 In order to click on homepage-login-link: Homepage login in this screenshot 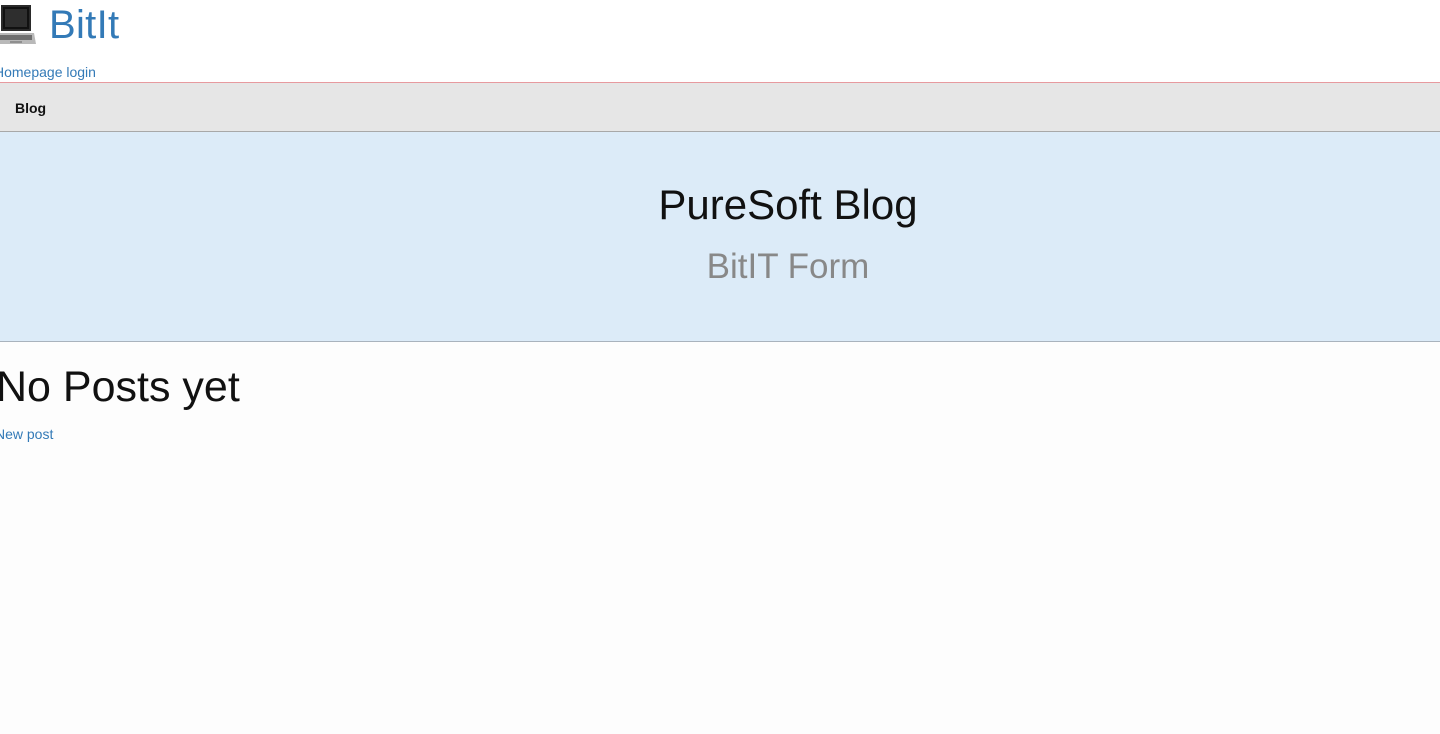, I will do `click(48, 72)`.